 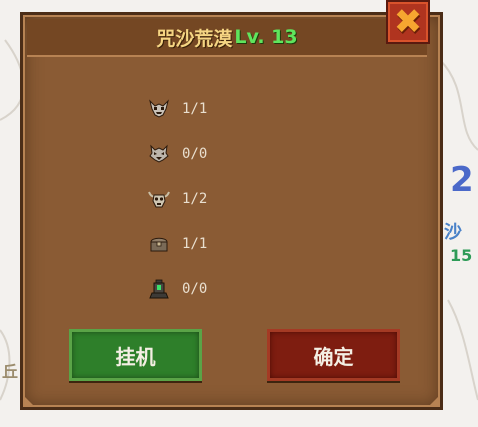 I want to click on stage-name: 咒沙荒漠, so click(x=194, y=38).